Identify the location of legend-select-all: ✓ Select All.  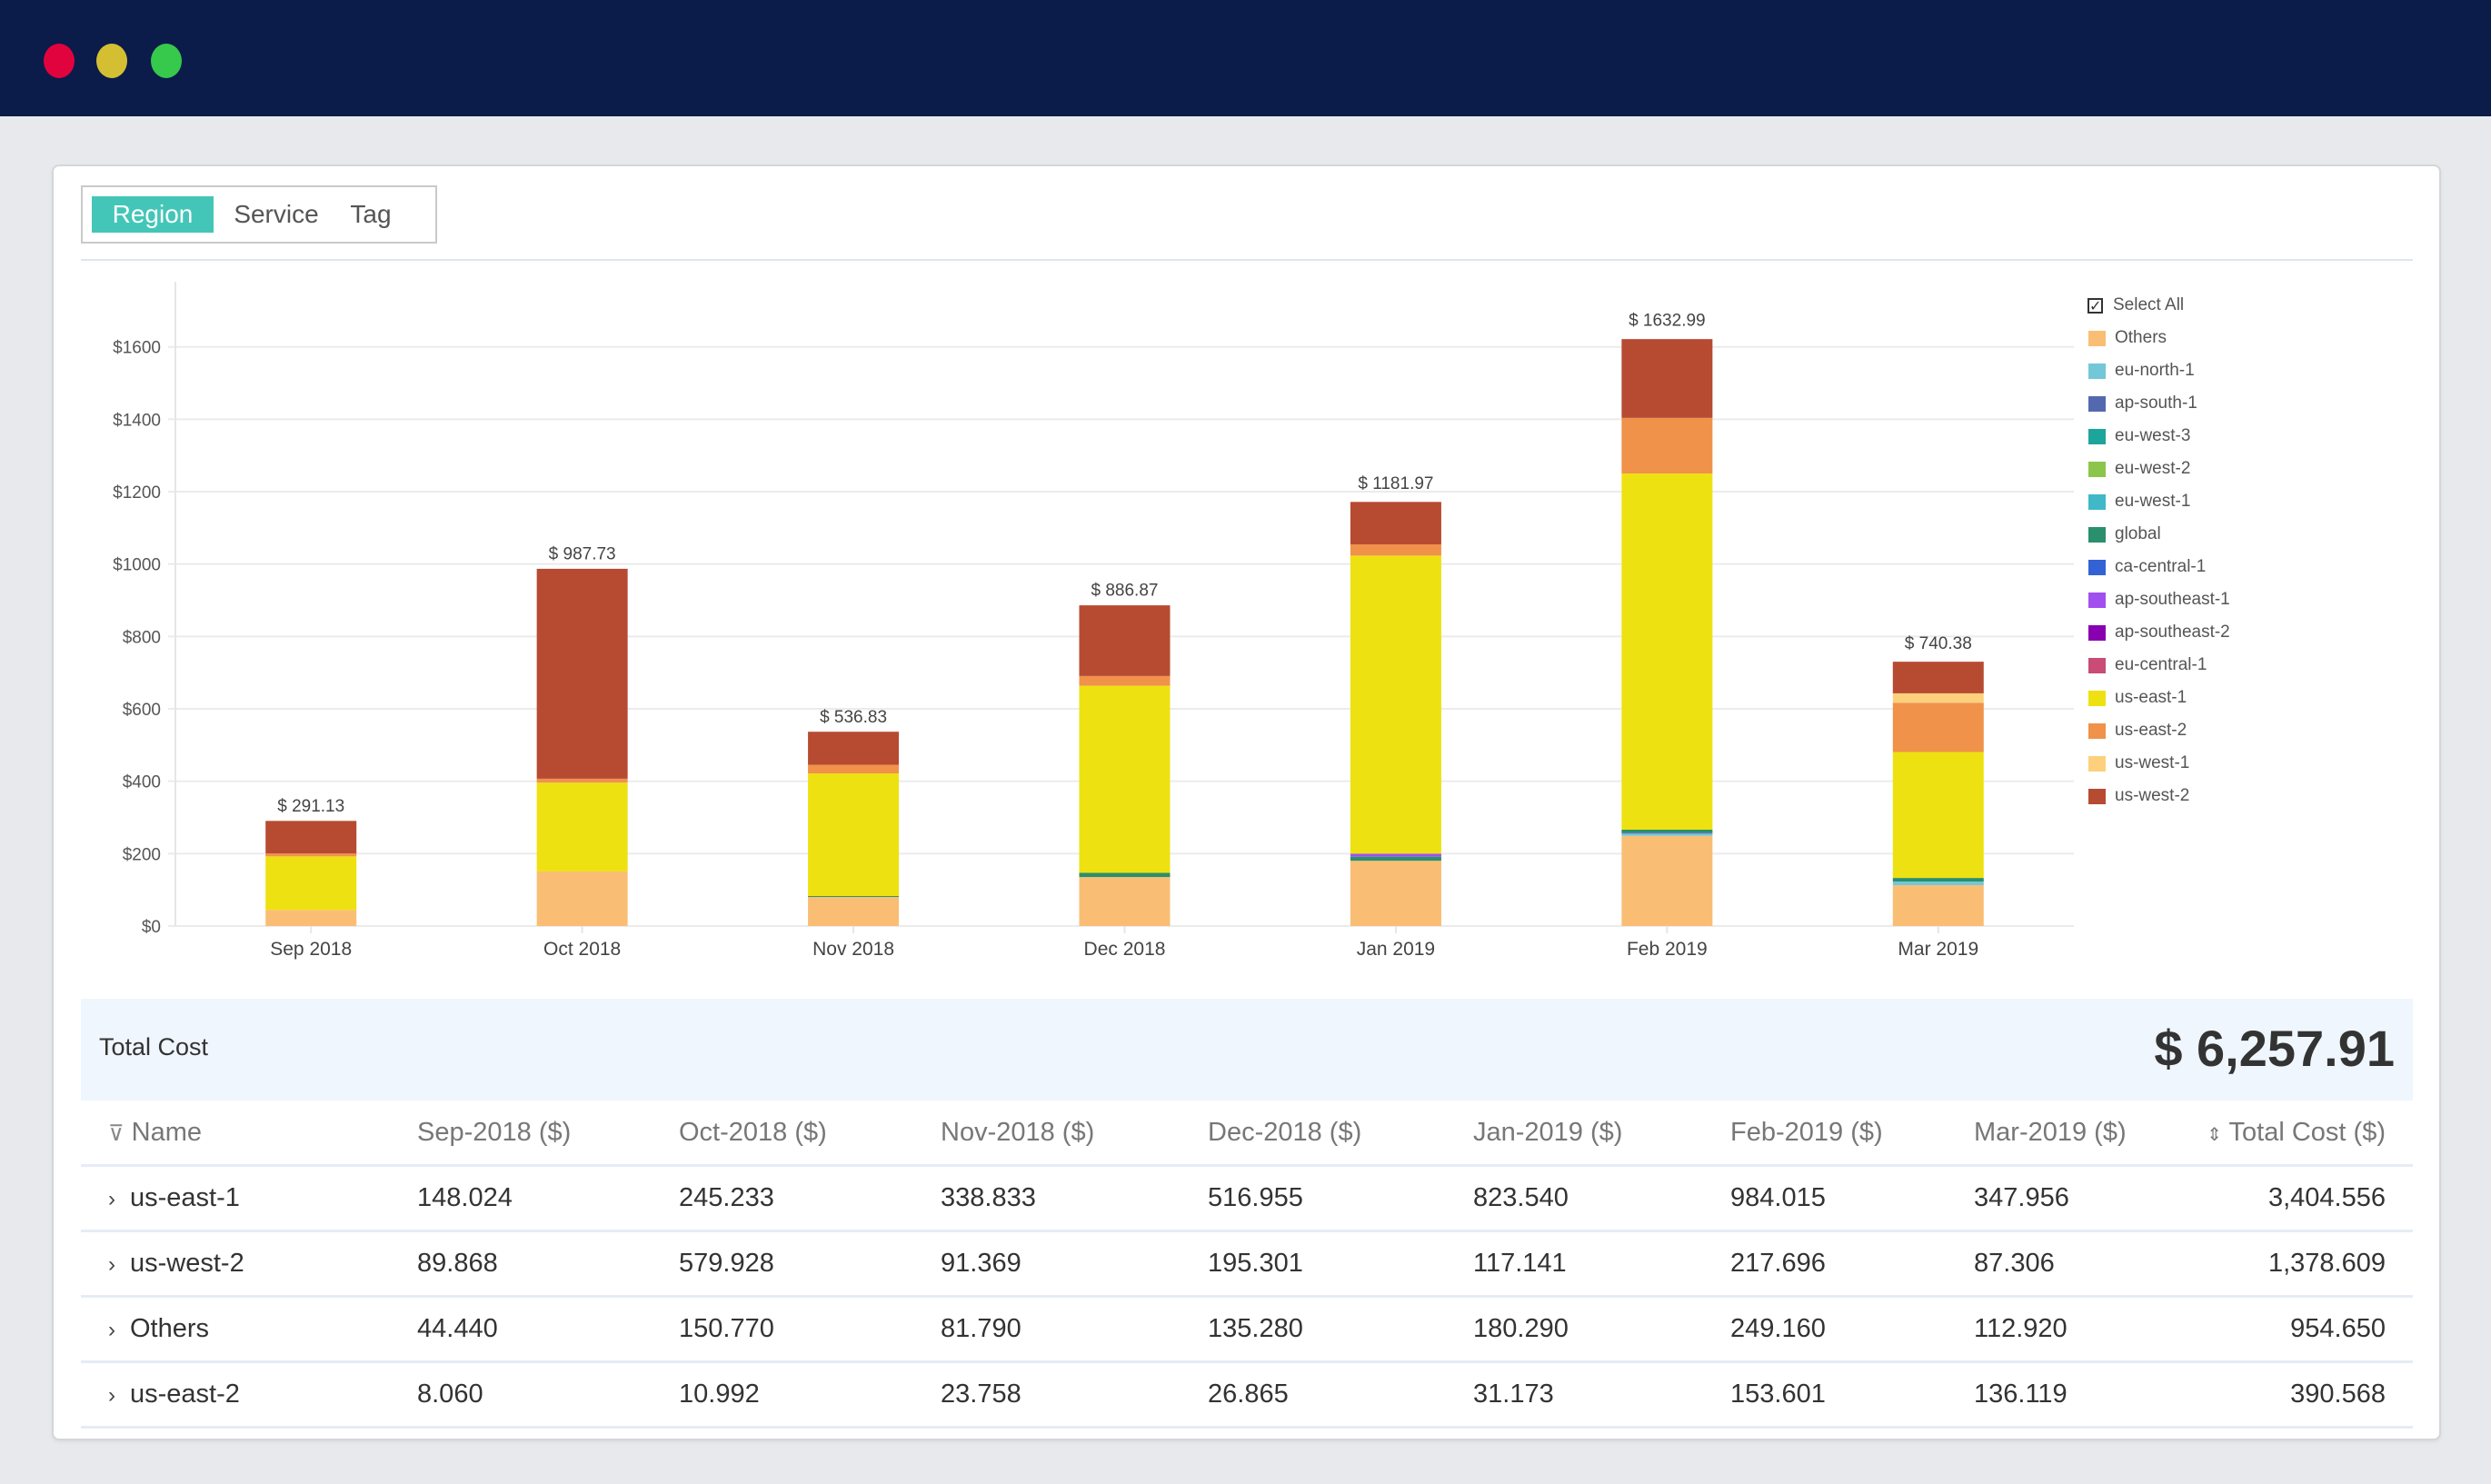
(2158, 305).